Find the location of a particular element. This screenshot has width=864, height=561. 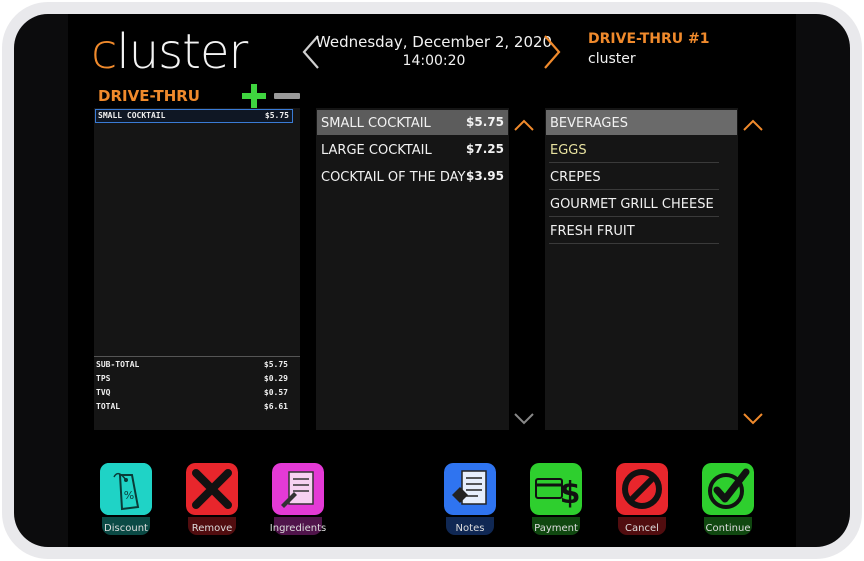

subtotal-label: SUB-TOTAL is located at coordinates (118, 364).